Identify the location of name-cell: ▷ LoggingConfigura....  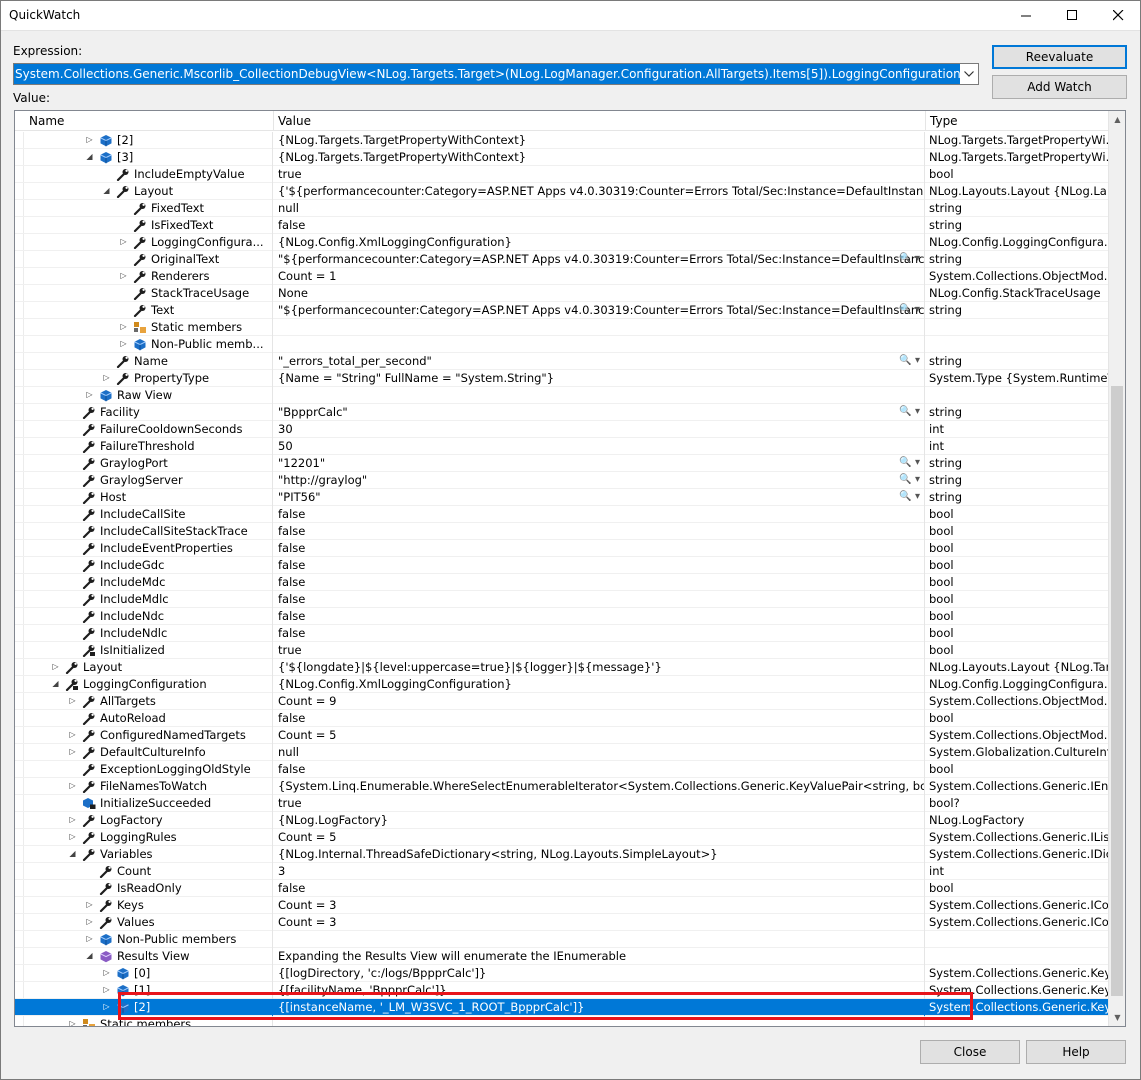
(144, 242).